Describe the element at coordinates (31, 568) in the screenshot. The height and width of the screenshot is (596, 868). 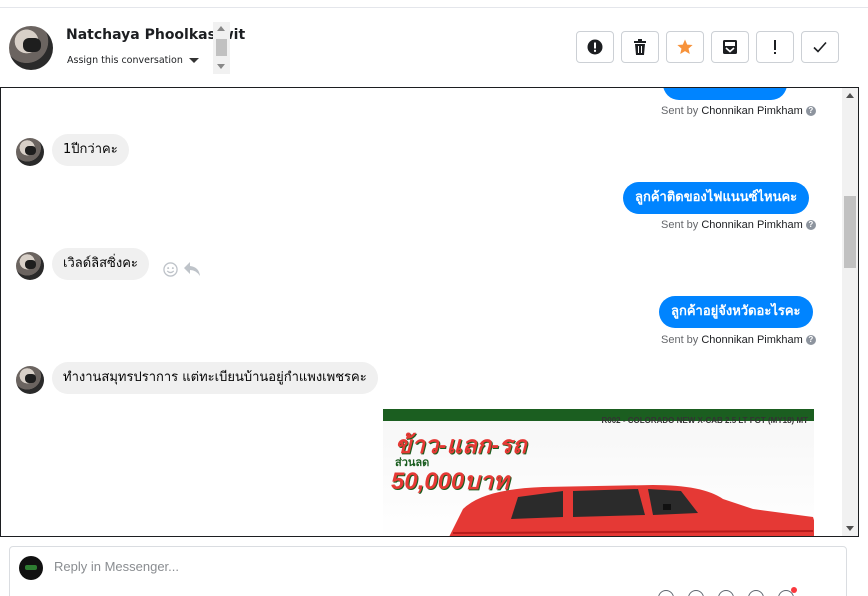
I see `page-avatar` at that location.